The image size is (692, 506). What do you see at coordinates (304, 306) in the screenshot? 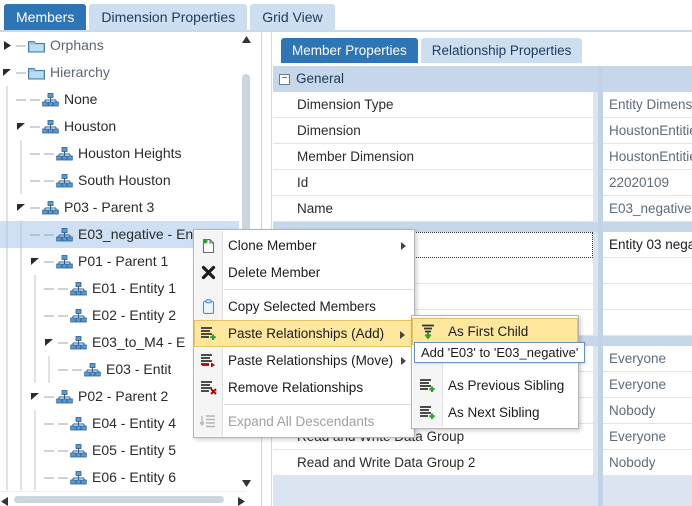
I see `menu-item-copy-selected-members: Copy Selected Members` at bounding box center [304, 306].